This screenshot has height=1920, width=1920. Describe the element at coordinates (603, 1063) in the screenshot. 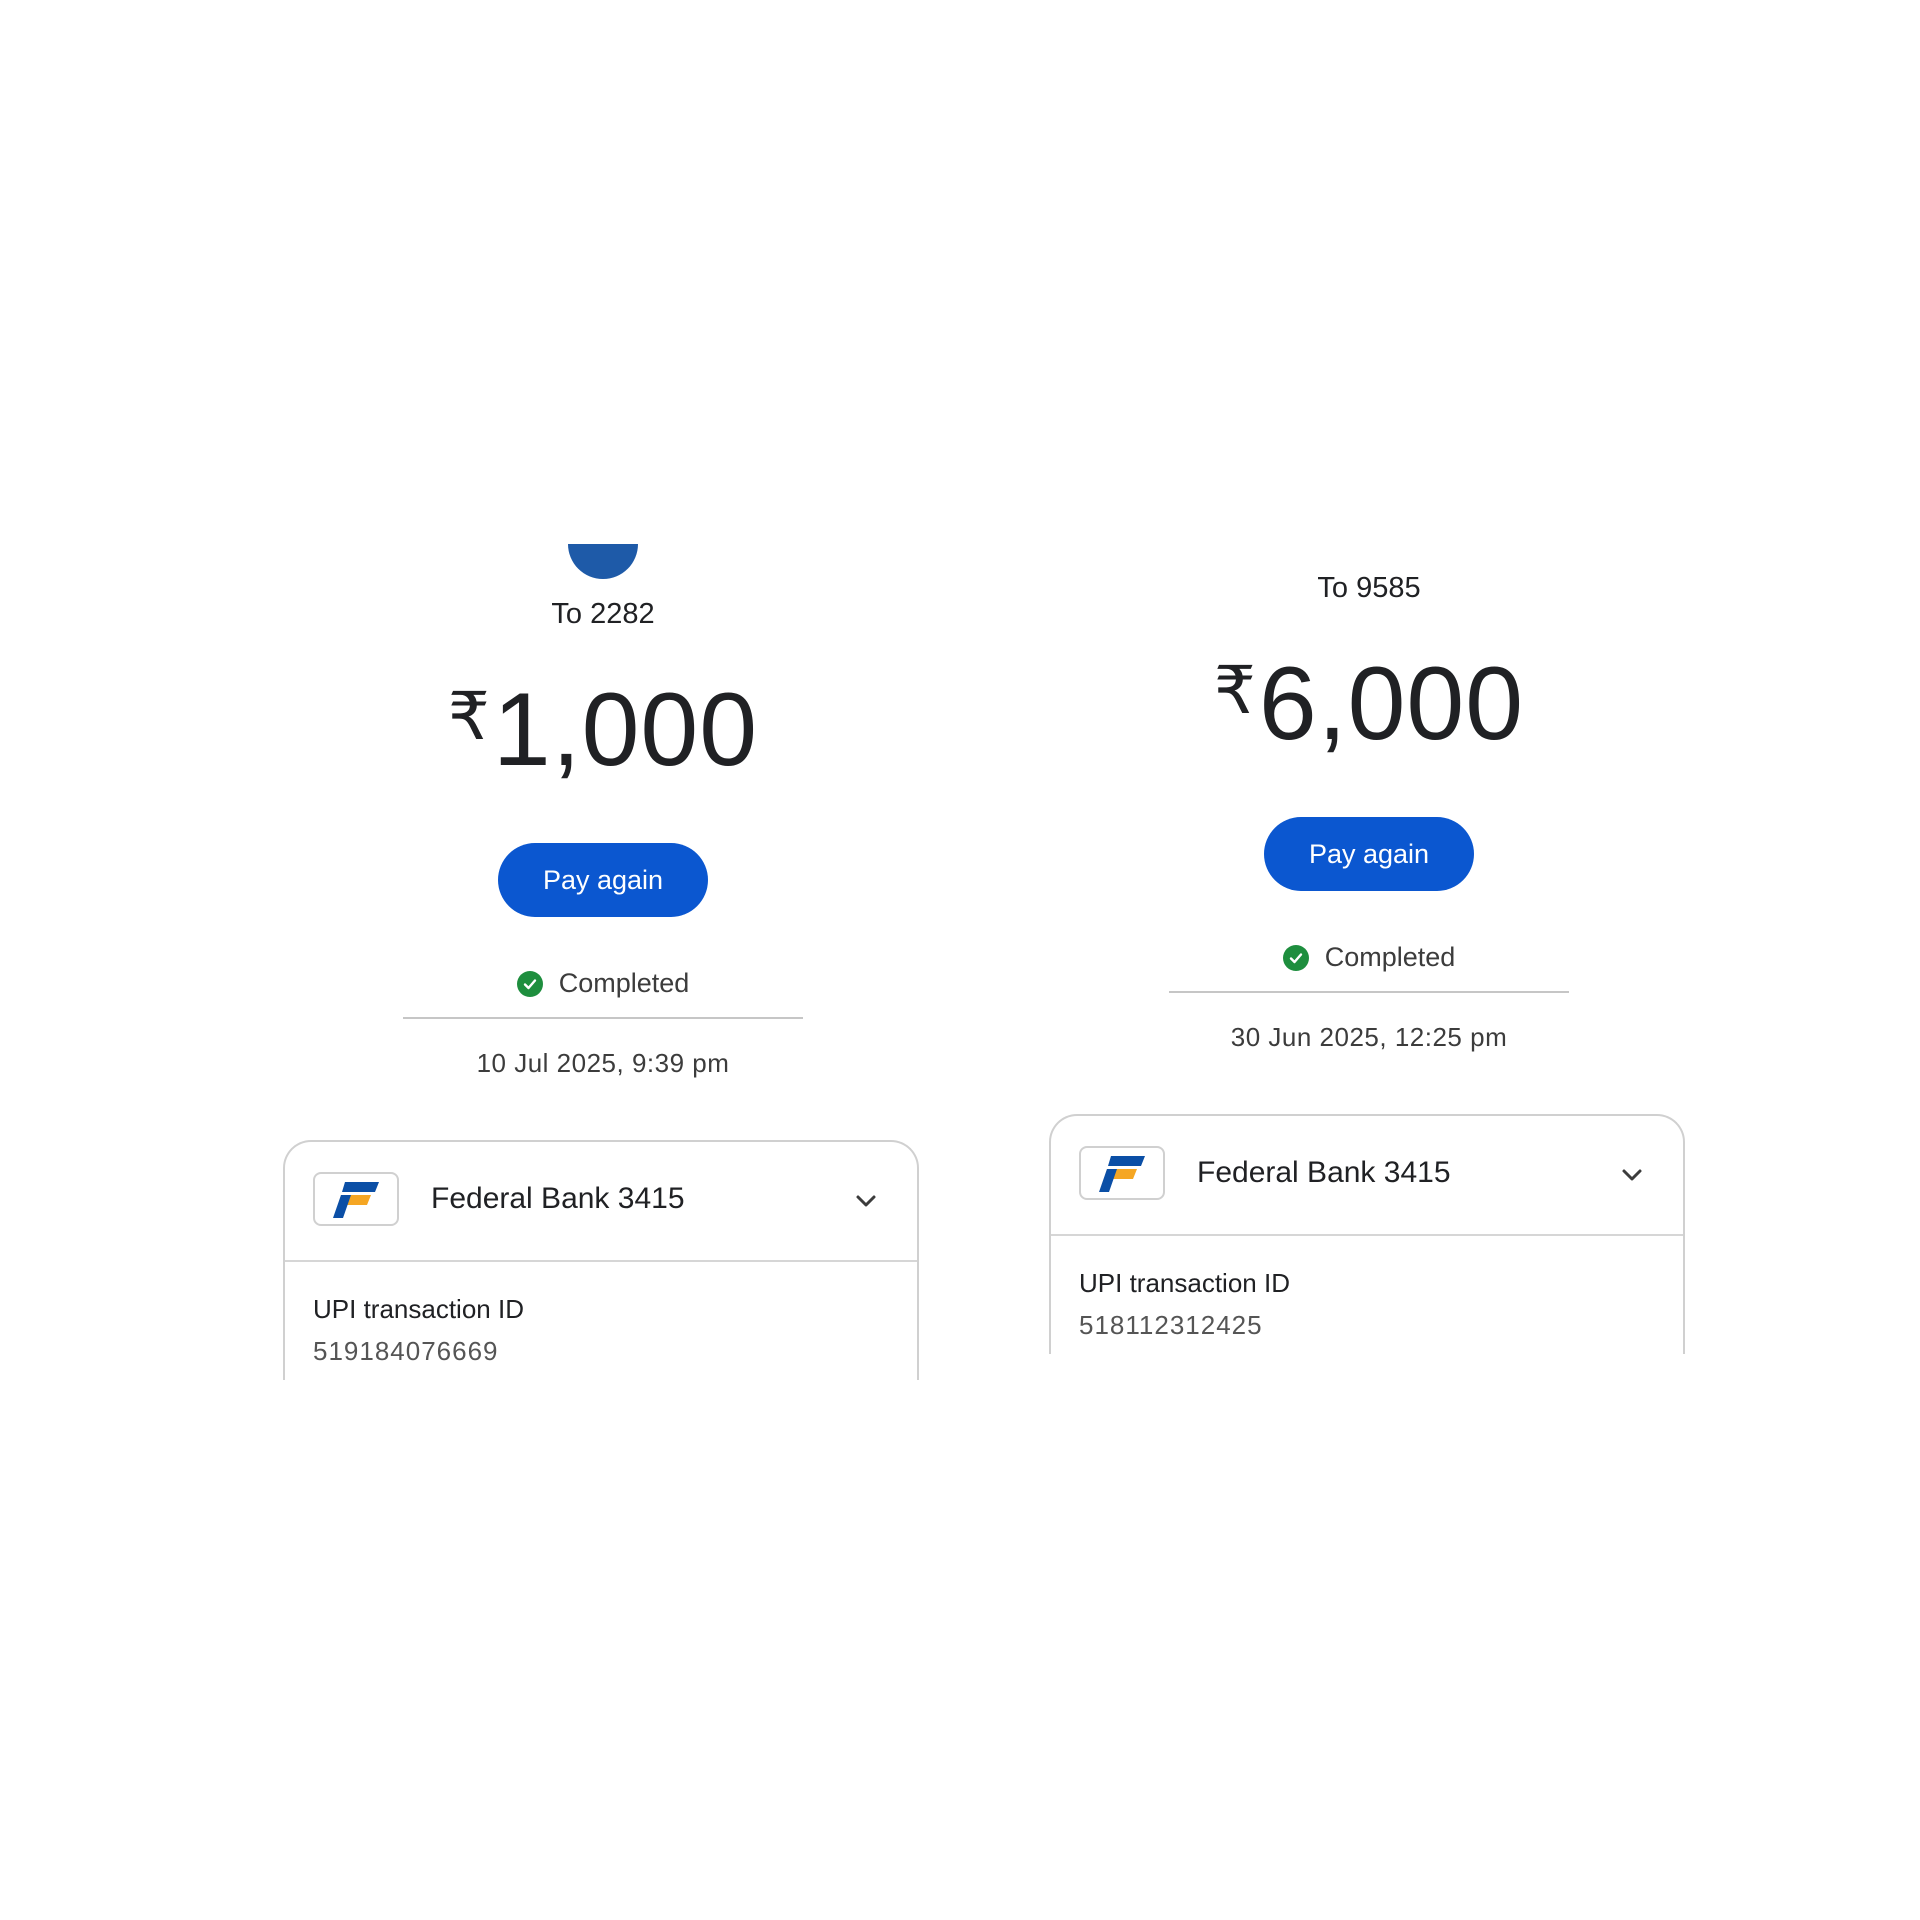

I see `transaction-datetime: 10 Jul 2025, 9:39 pm` at that location.